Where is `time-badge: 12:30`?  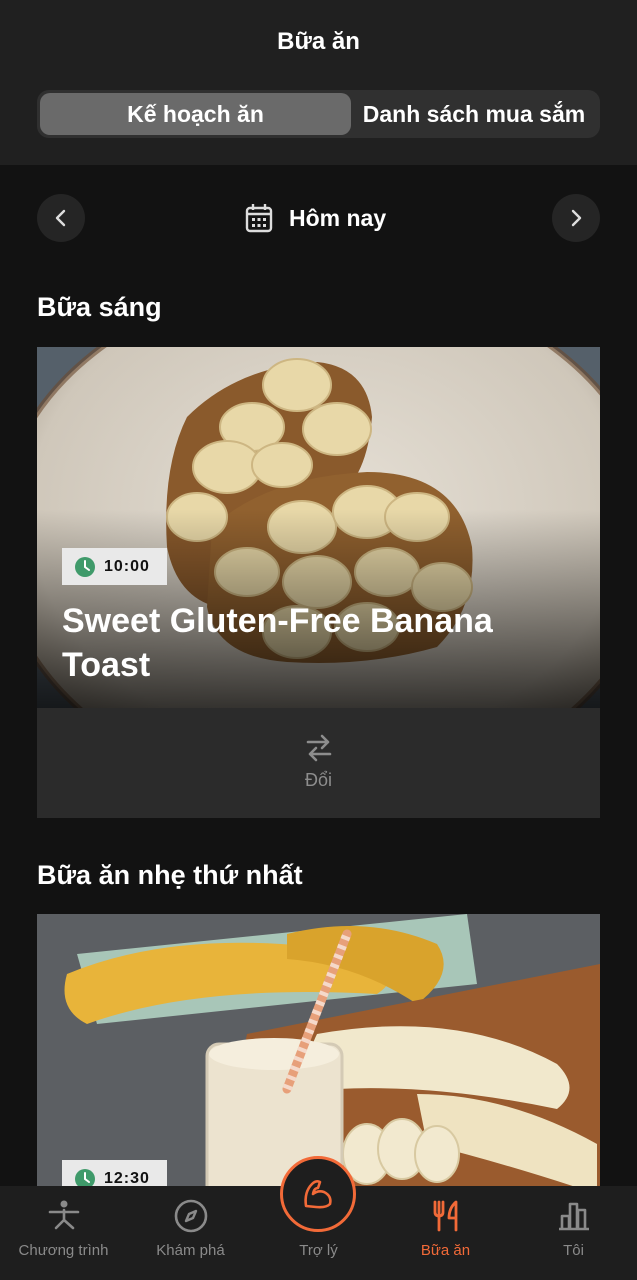
time-badge: 12:30 is located at coordinates (114, 1173).